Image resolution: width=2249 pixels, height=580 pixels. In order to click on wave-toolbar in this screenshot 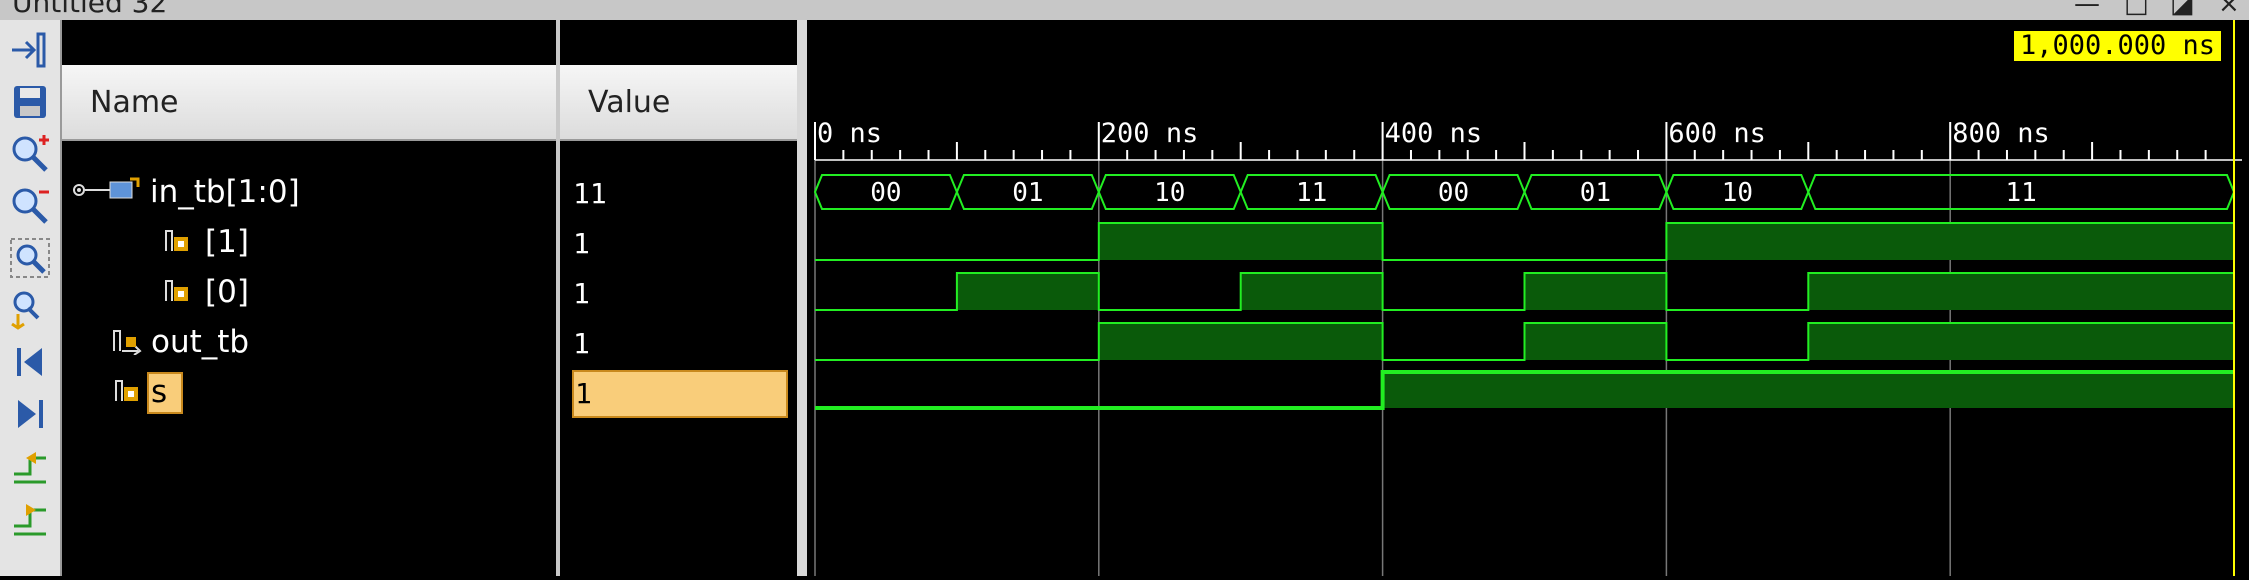, I will do `click(31, 298)`.